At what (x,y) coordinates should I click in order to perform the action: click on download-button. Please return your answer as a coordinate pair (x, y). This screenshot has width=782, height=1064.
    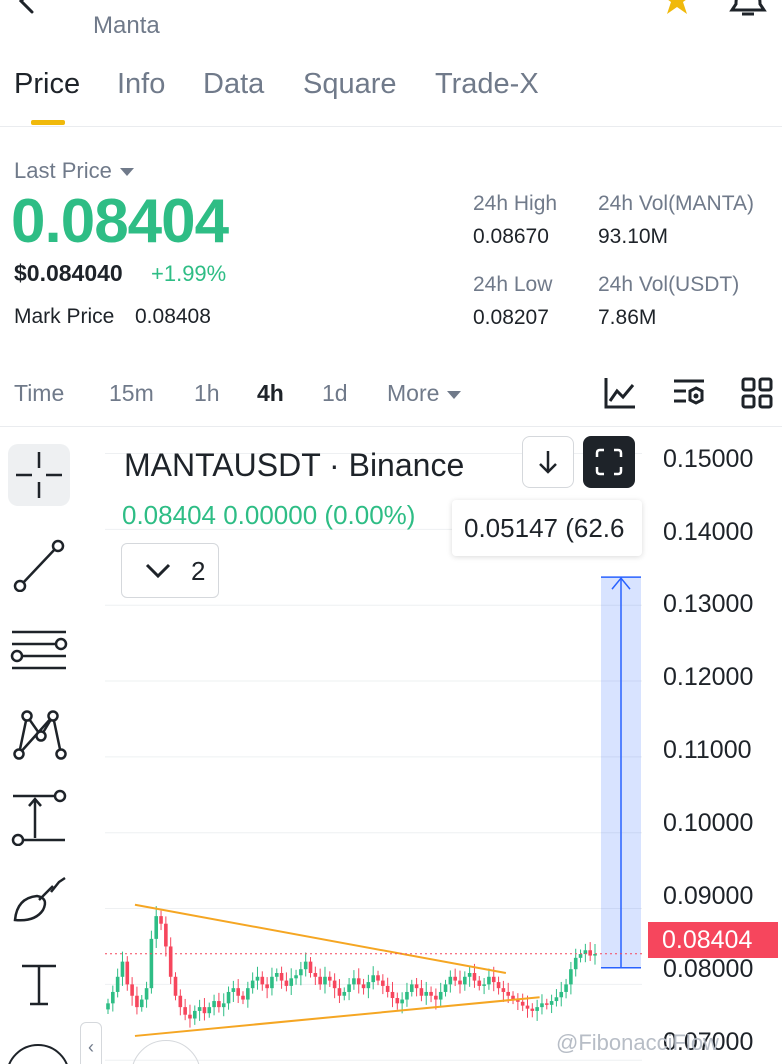
    Looking at the image, I should click on (548, 462).